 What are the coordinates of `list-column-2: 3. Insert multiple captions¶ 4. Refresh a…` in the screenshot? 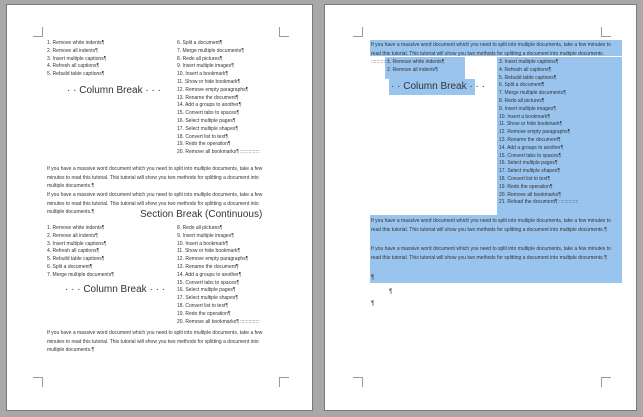 It's located at (538, 133).